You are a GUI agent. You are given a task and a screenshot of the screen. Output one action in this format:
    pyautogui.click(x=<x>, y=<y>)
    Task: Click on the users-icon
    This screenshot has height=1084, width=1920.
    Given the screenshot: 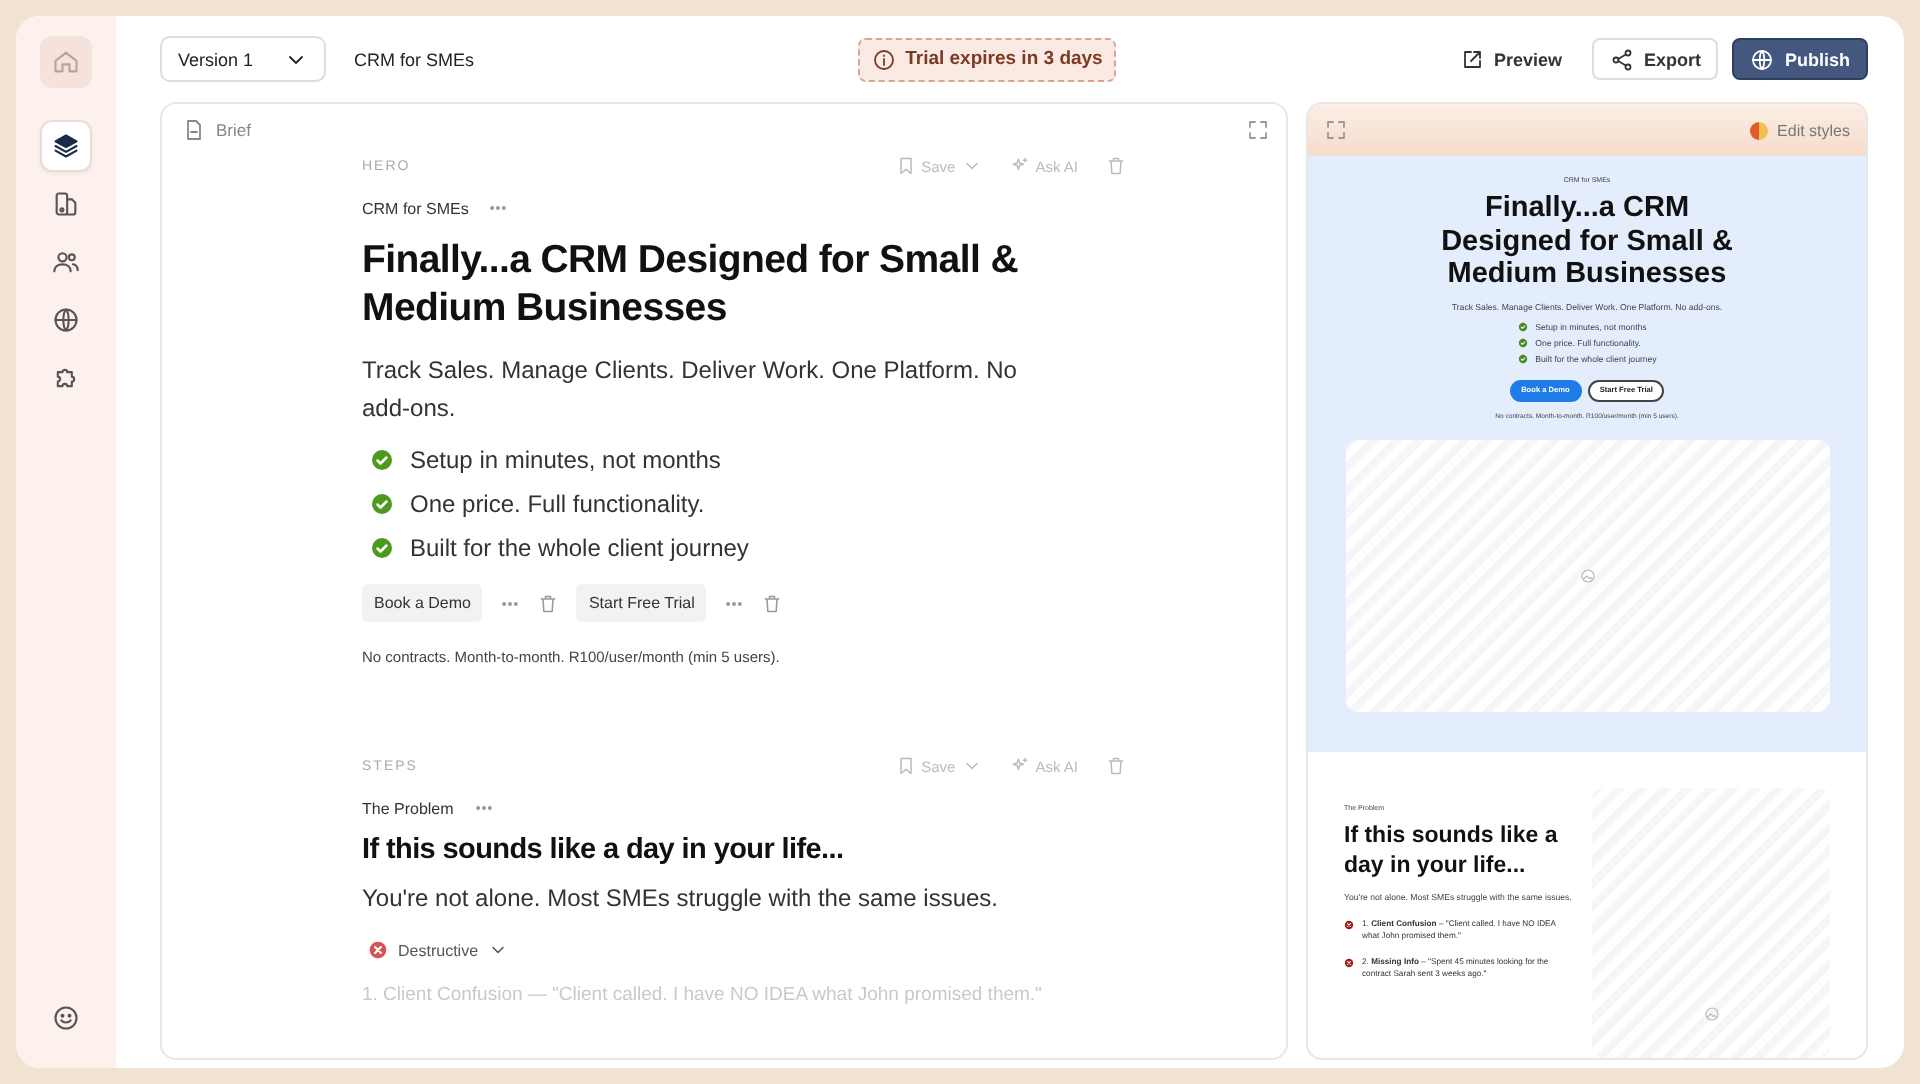 What is the action you would take?
    pyautogui.click(x=66, y=262)
    